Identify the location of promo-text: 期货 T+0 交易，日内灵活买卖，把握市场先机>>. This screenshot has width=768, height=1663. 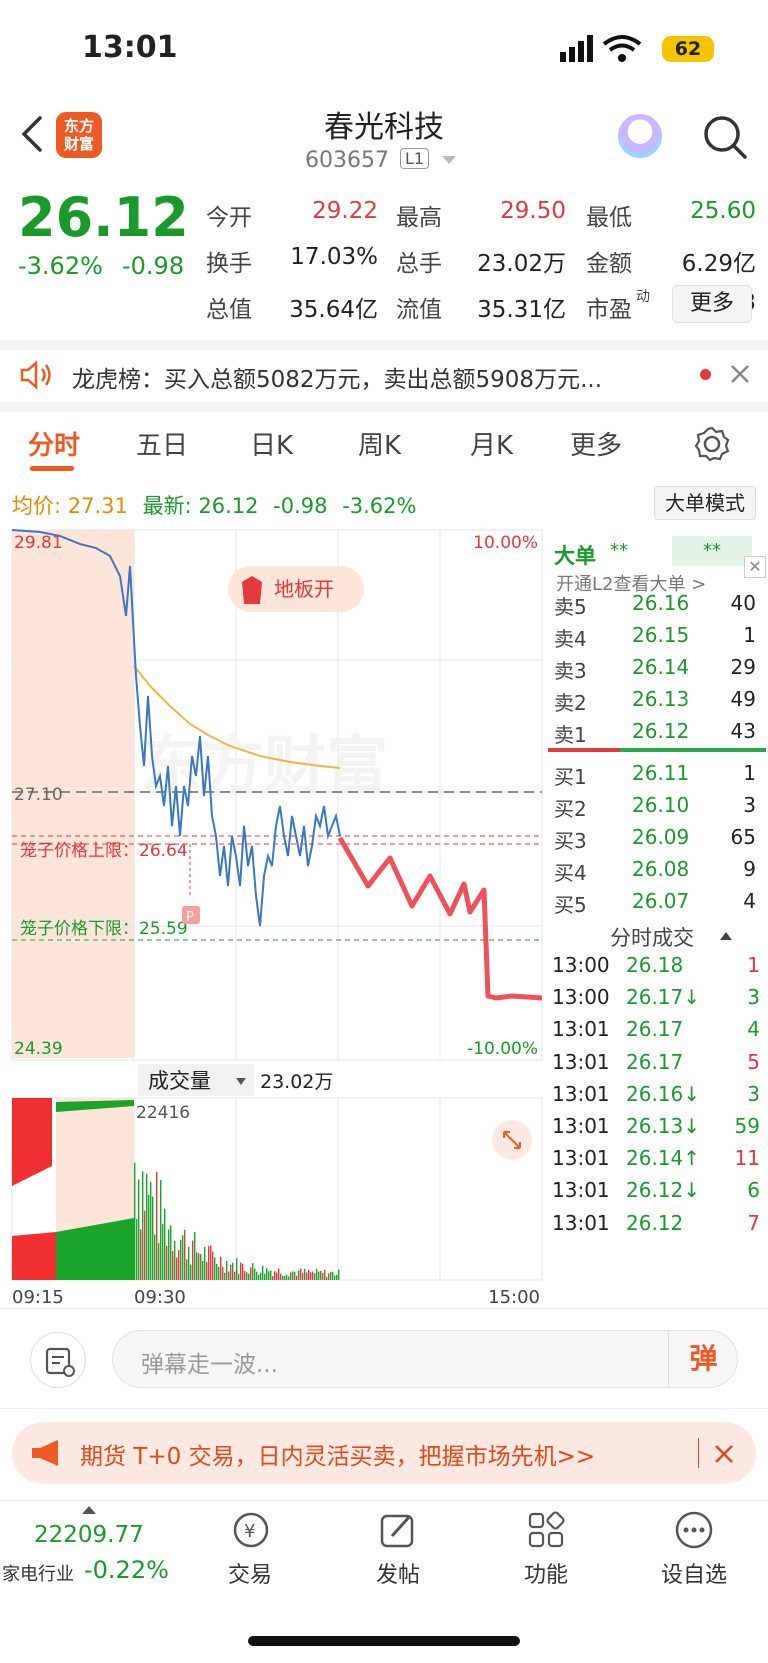
(337, 1454).